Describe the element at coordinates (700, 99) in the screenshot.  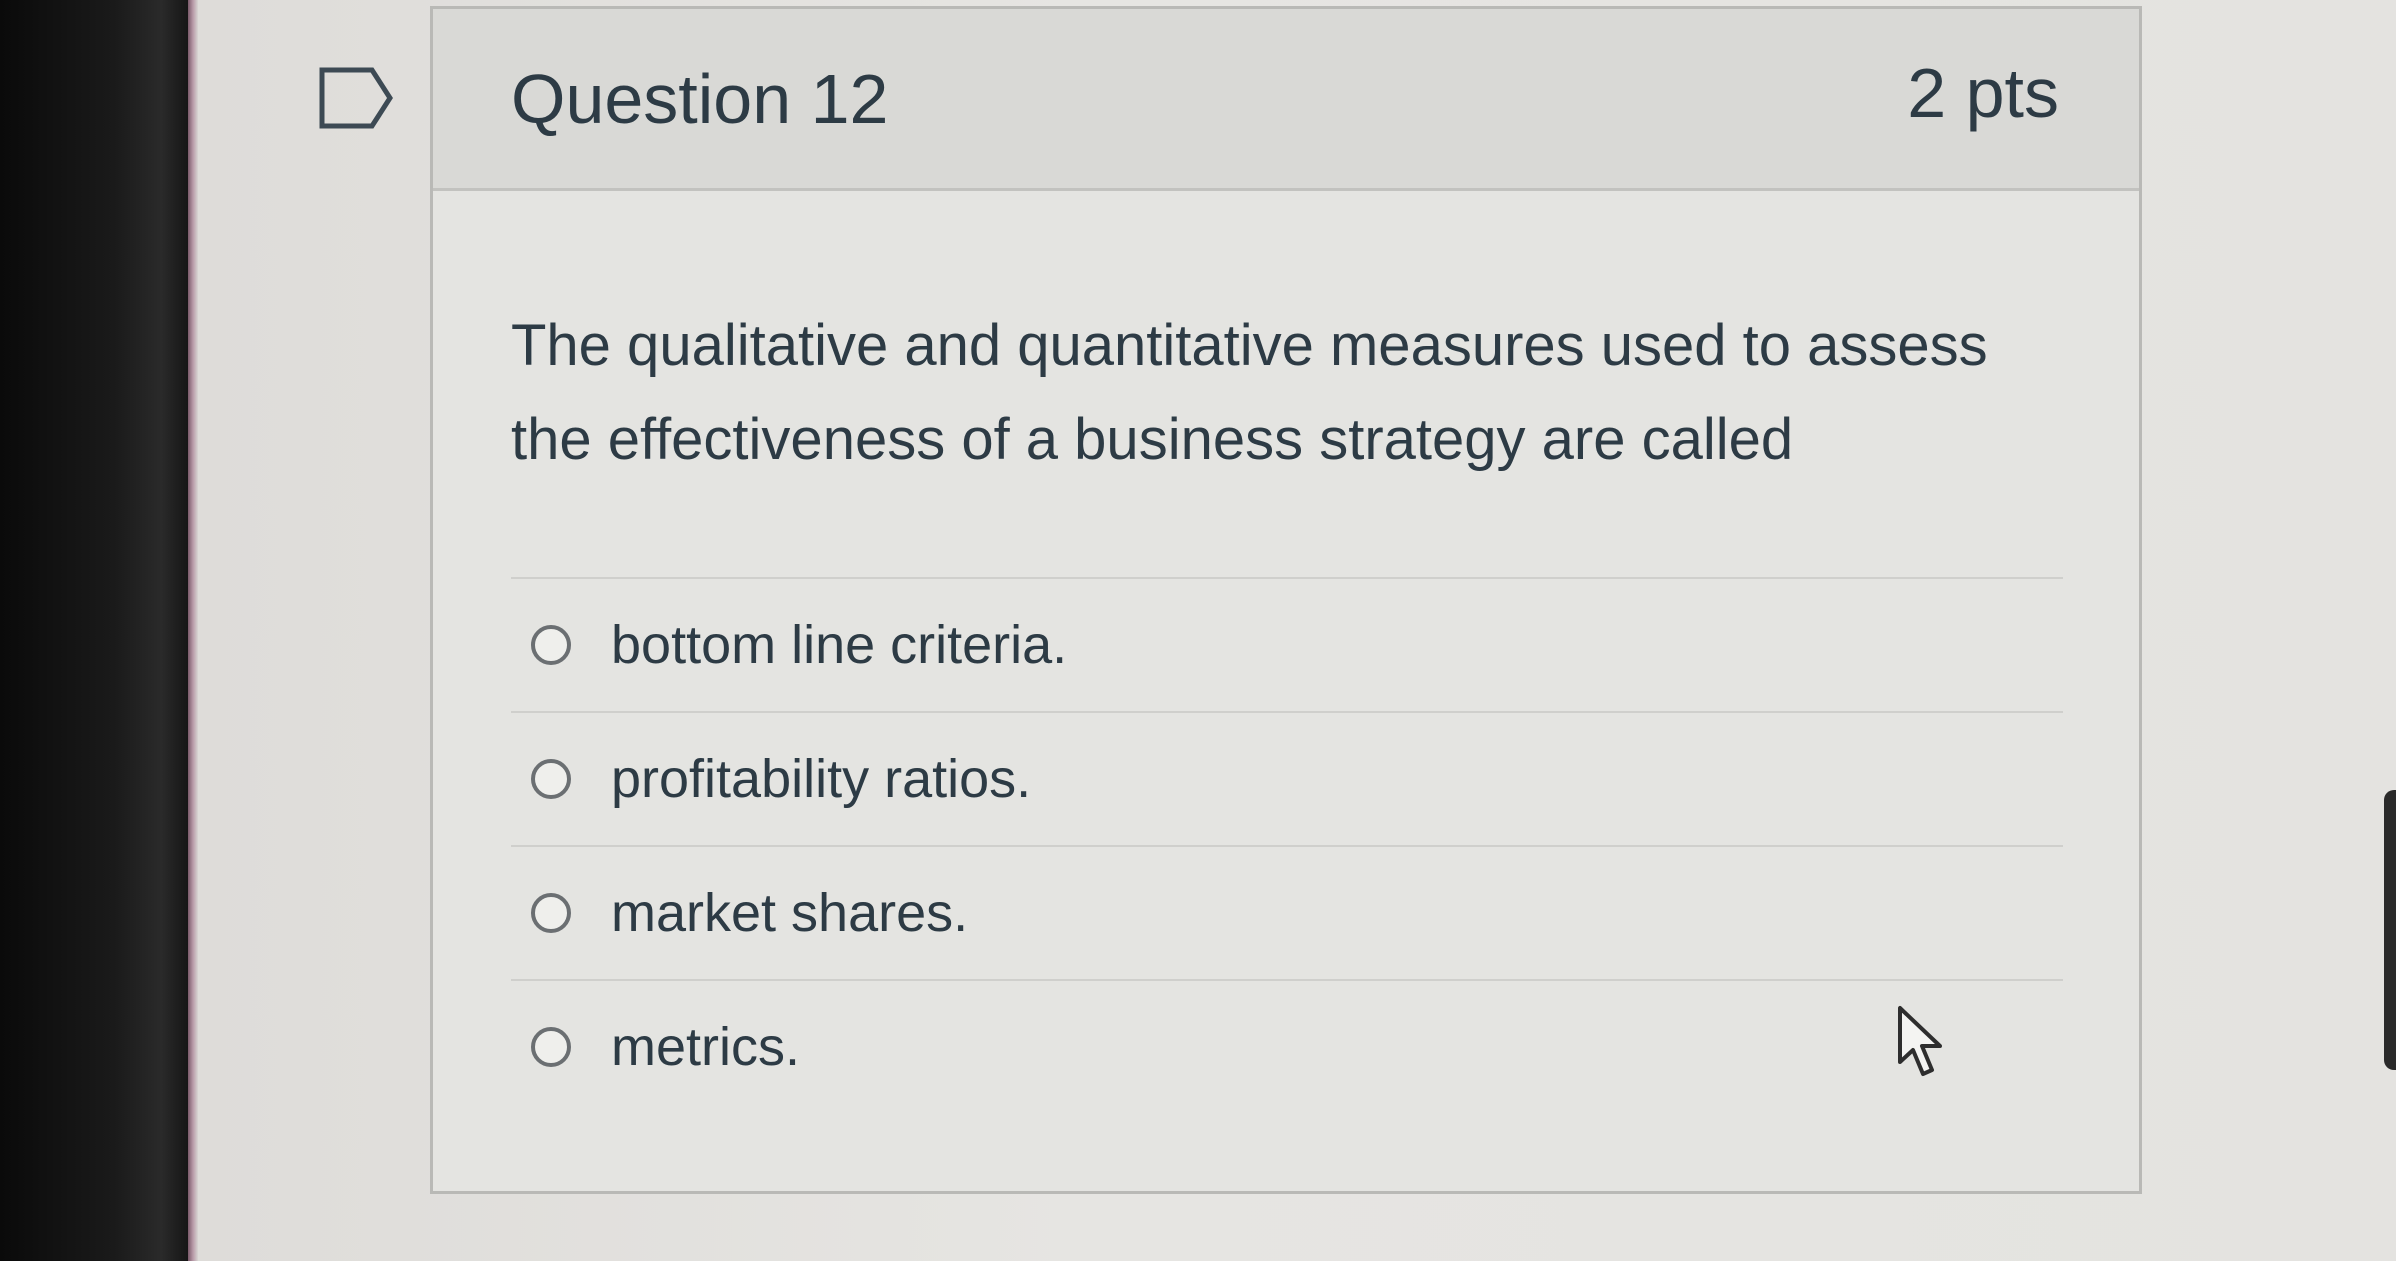
I see `question-title: Question 12` at that location.